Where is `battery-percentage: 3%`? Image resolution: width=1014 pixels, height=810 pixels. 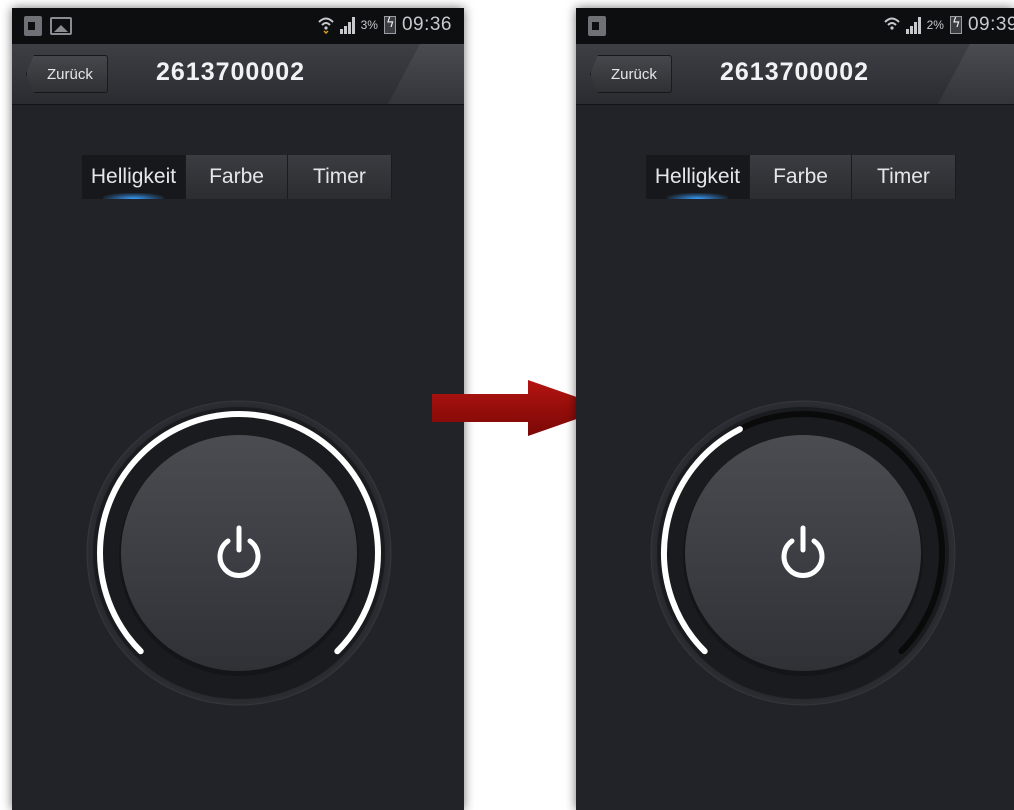 battery-percentage: 3% is located at coordinates (369, 25).